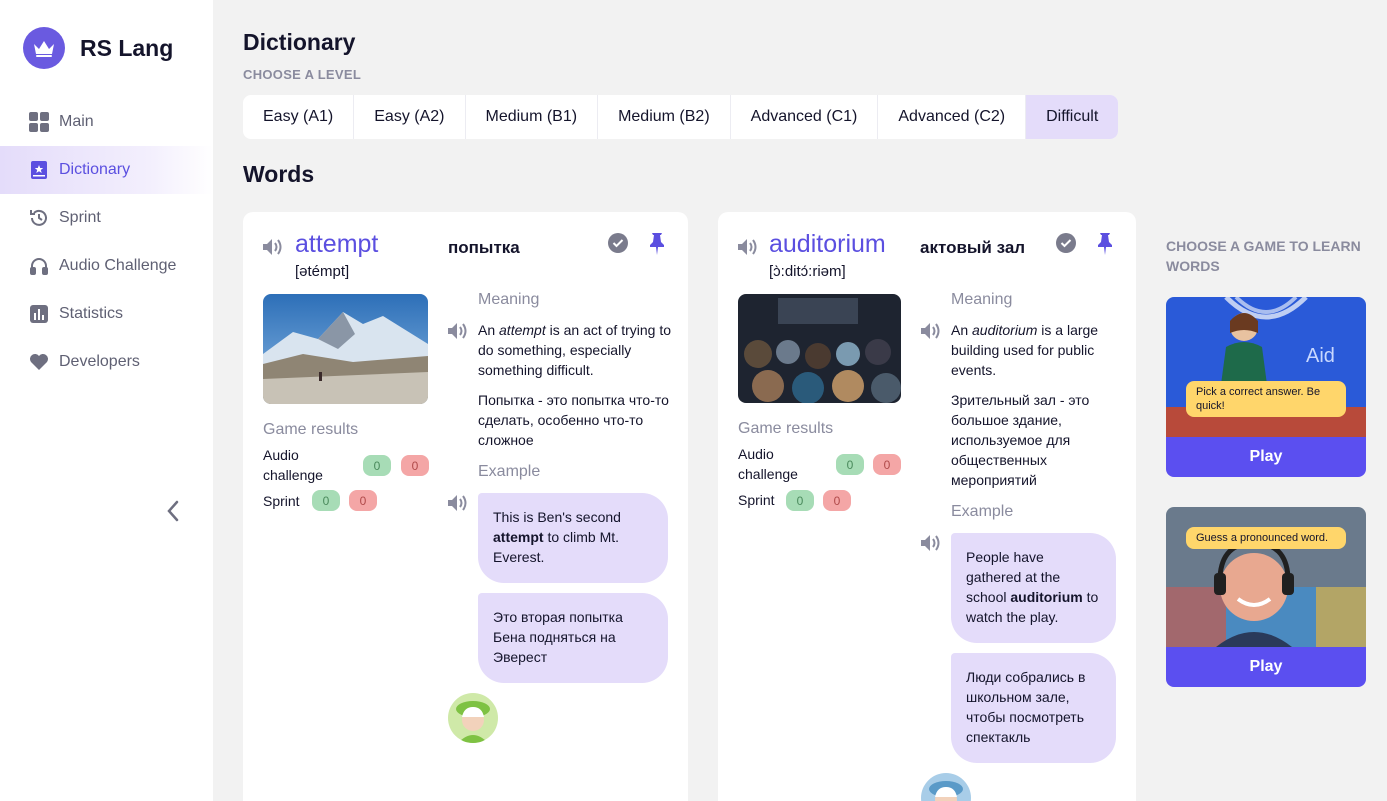  Describe the element at coordinates (80, 217) in the screenshot. I see `sidebar-item-label: Sprint` at that location.